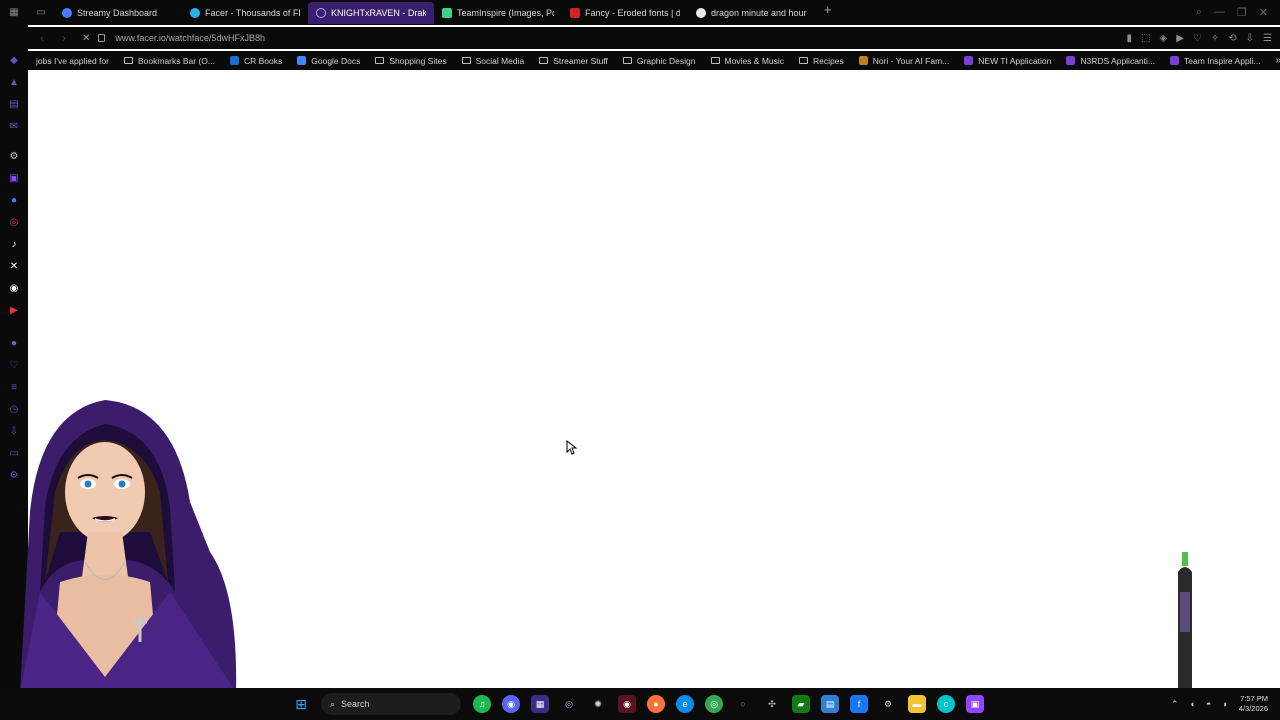  Describe the element at coordinates (1224, 704) in the screenshot. I see `volume-icon: ◗` at that location.